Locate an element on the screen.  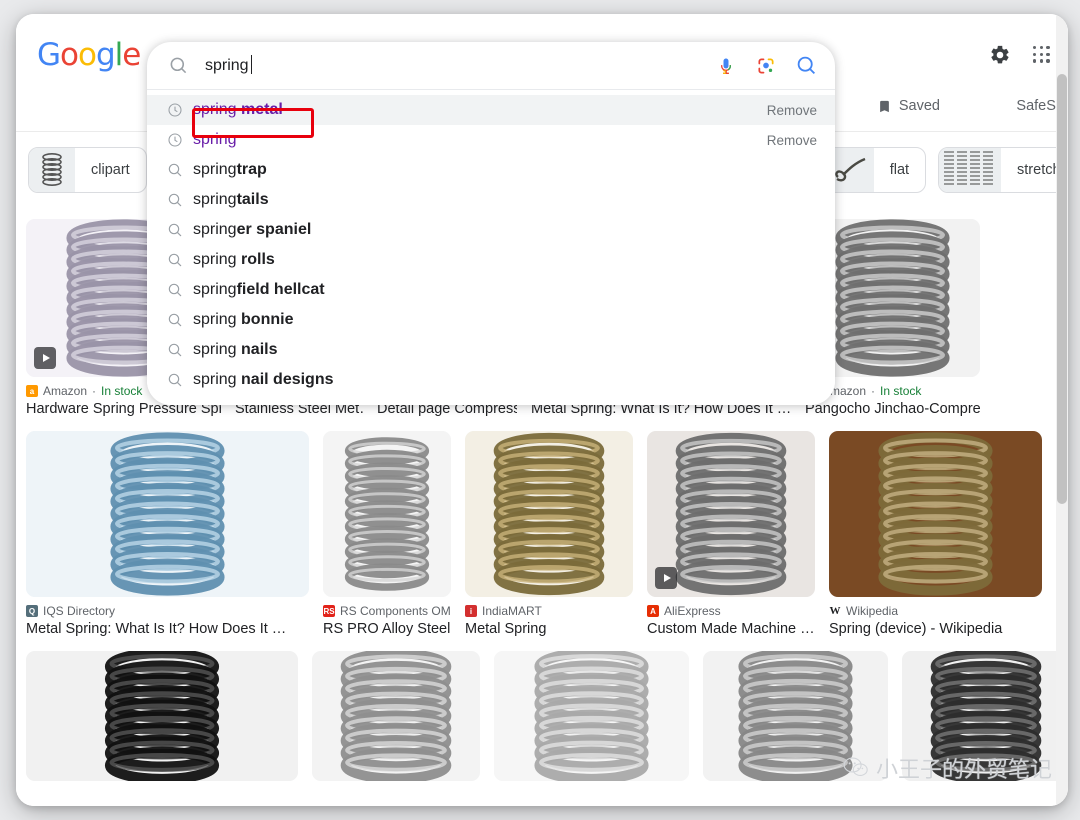
search-input: spring is located at coordinates (452, 64).